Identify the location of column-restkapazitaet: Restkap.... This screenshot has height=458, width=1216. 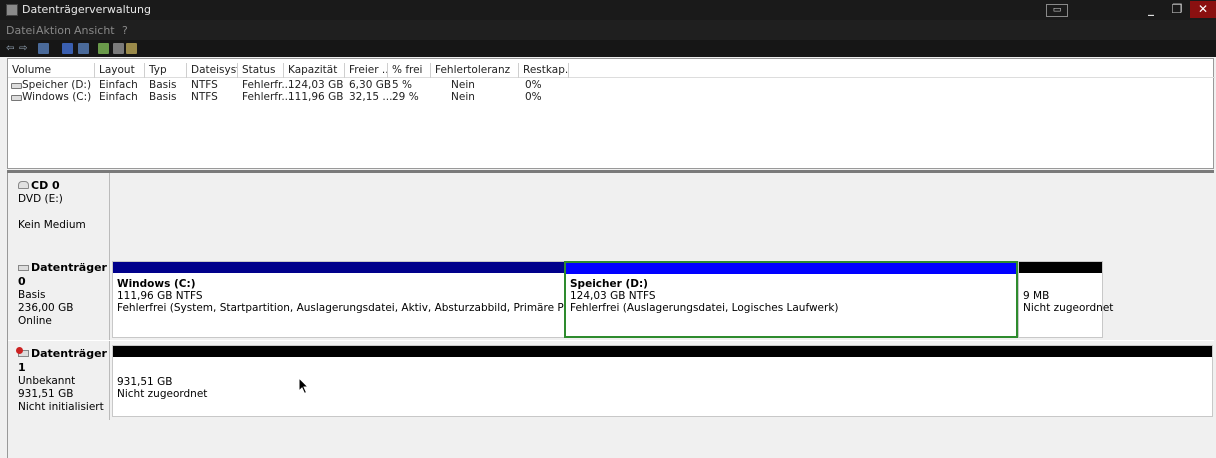
(544, 70).